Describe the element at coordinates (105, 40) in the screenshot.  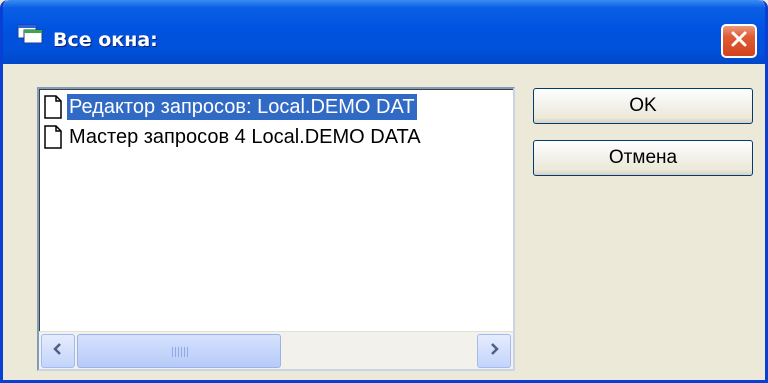
I see `dialog-title: Все окна:` at that location.